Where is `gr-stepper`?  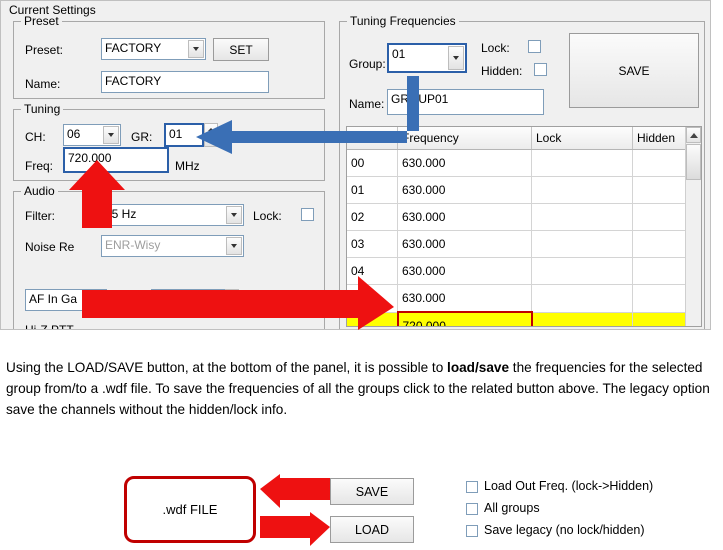
gr-stepper is located at coordinates (211, 135).